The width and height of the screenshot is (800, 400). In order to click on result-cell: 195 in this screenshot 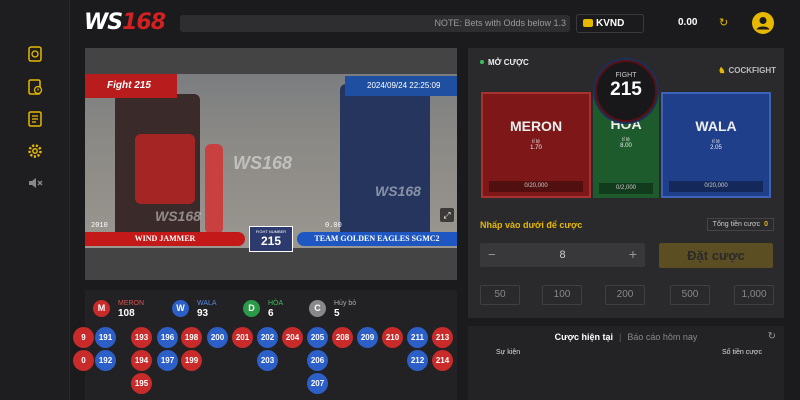, I will do `click(141, 383)`.